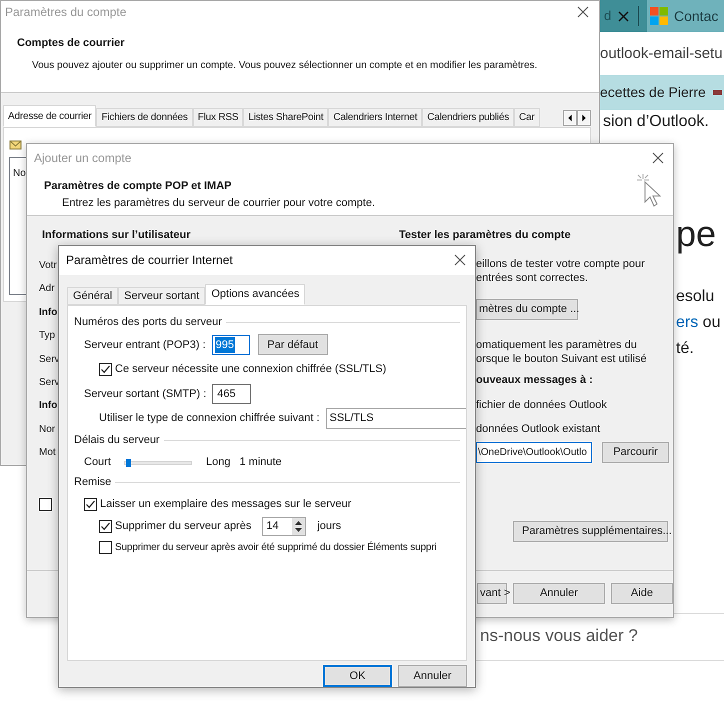  Describe the element at coordinates (47, 429) in the screenshot. I see `field-label: Nor` at that location.